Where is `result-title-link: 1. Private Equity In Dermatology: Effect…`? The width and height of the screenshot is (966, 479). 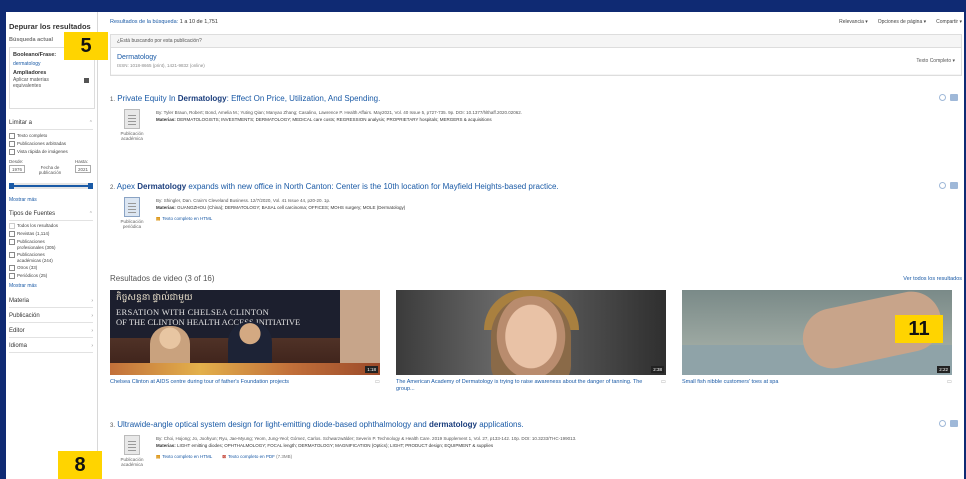 result-title-link: 1. Private Equity In Dermatology: Effect… is located at coordinates (536, 99).